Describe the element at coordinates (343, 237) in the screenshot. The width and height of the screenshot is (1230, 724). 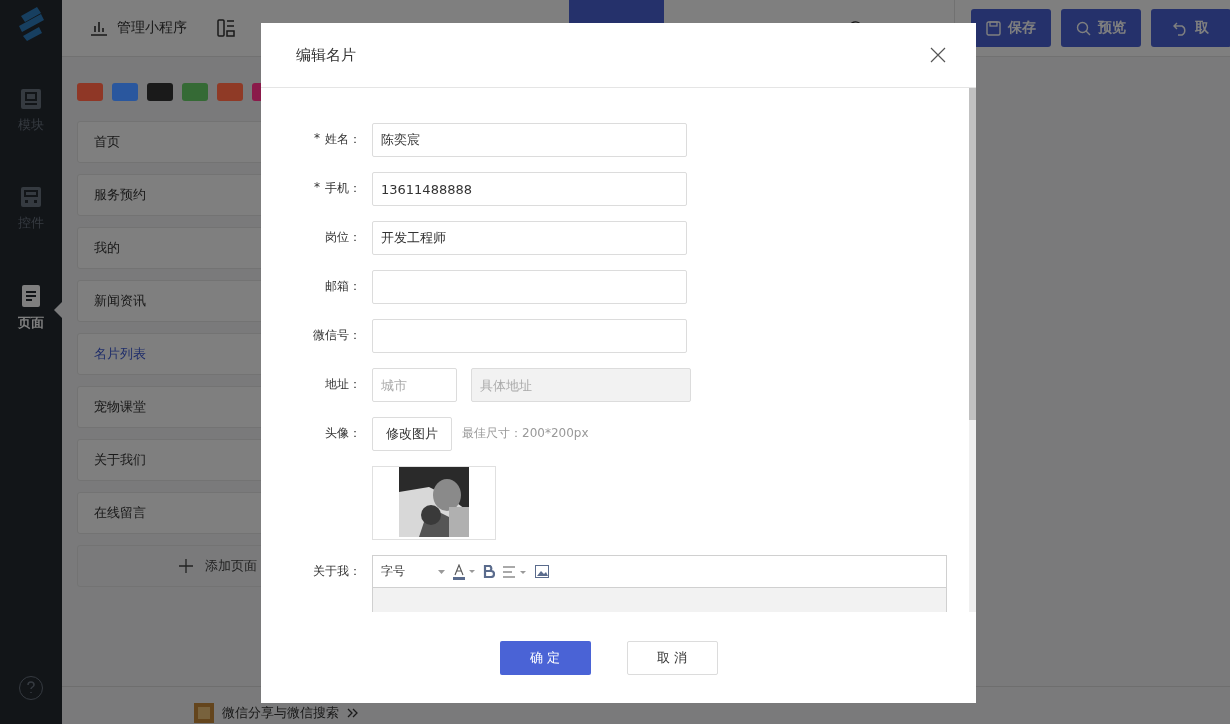
I see `field-label: 岗位：` at that location.